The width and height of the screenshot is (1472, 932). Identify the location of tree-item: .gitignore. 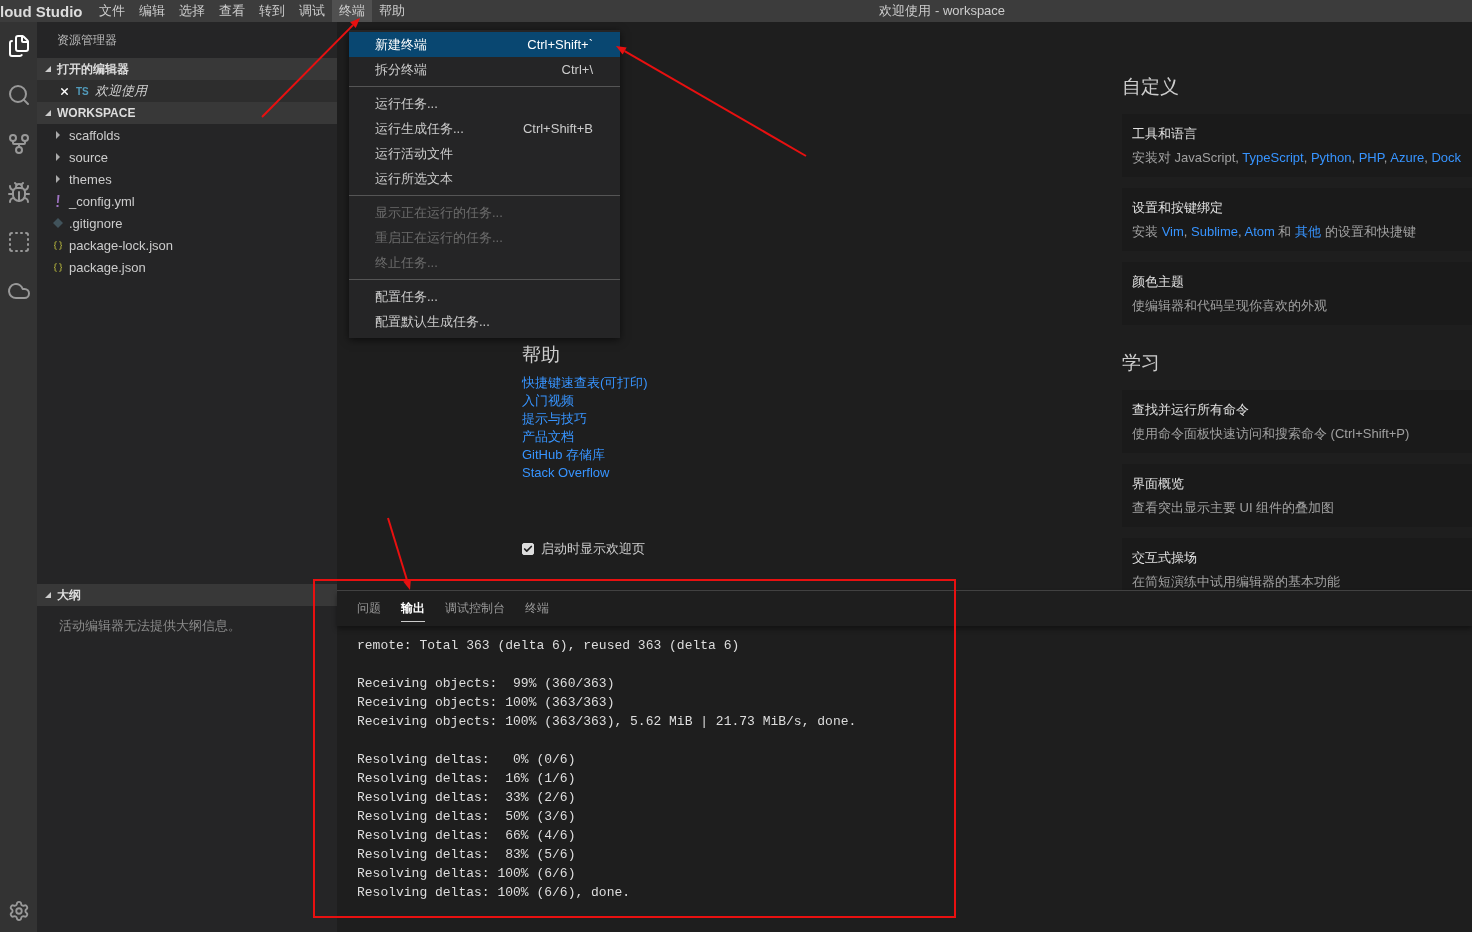
(96, 223).